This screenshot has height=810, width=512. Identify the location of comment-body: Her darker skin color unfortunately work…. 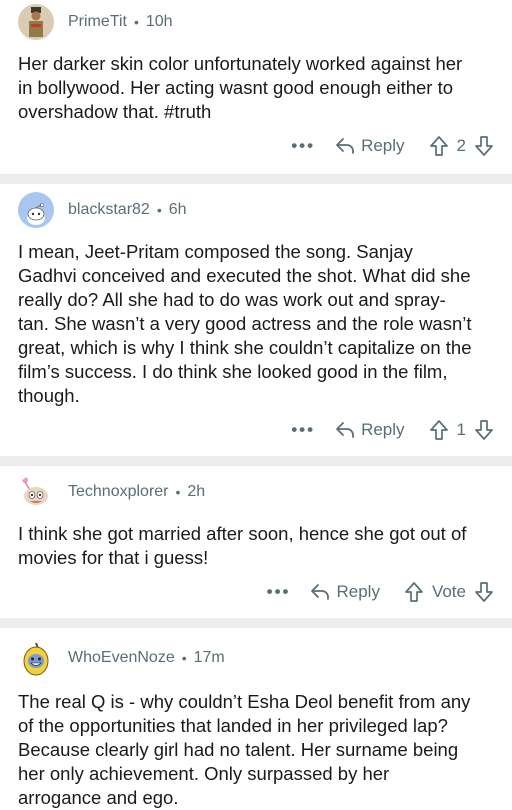
(240, 87).